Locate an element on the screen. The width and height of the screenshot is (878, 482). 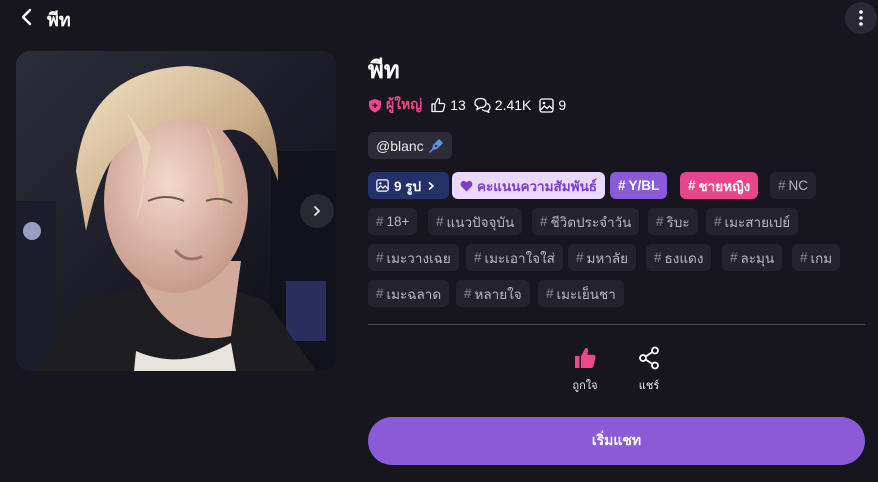
tag-label: มหาลัย is located at coordinates (607, 258).